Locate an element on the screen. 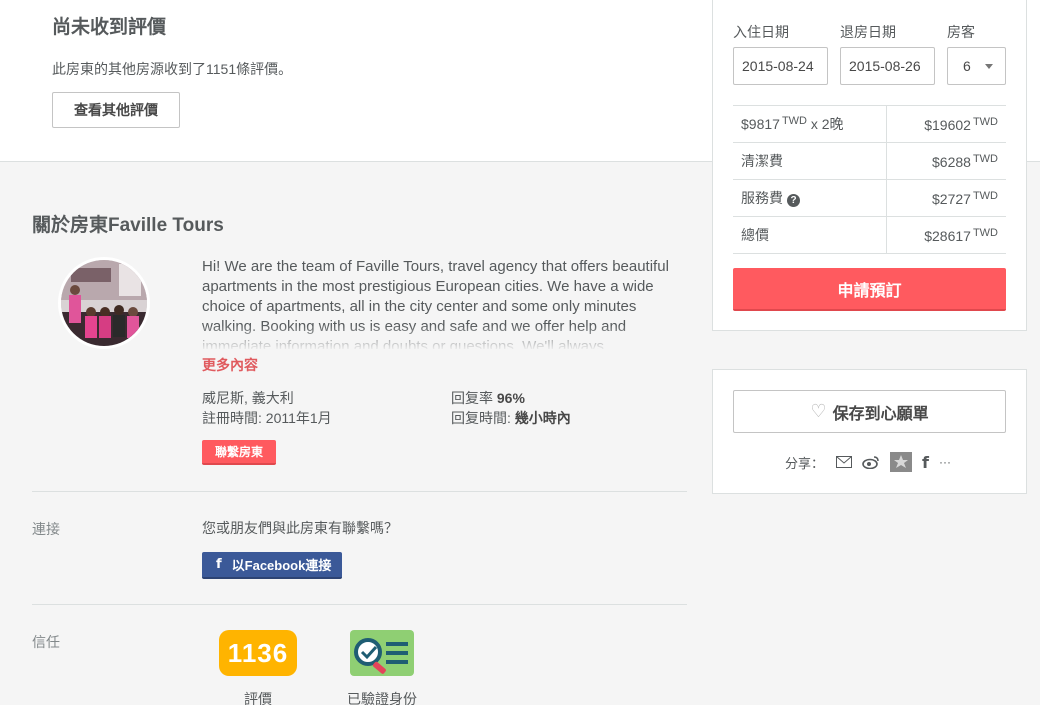 This screenshot has width=1040, height=705. connect-question: 您或朋友們與此房東有聯繫嗎？ is located at coordinates (300, 528).